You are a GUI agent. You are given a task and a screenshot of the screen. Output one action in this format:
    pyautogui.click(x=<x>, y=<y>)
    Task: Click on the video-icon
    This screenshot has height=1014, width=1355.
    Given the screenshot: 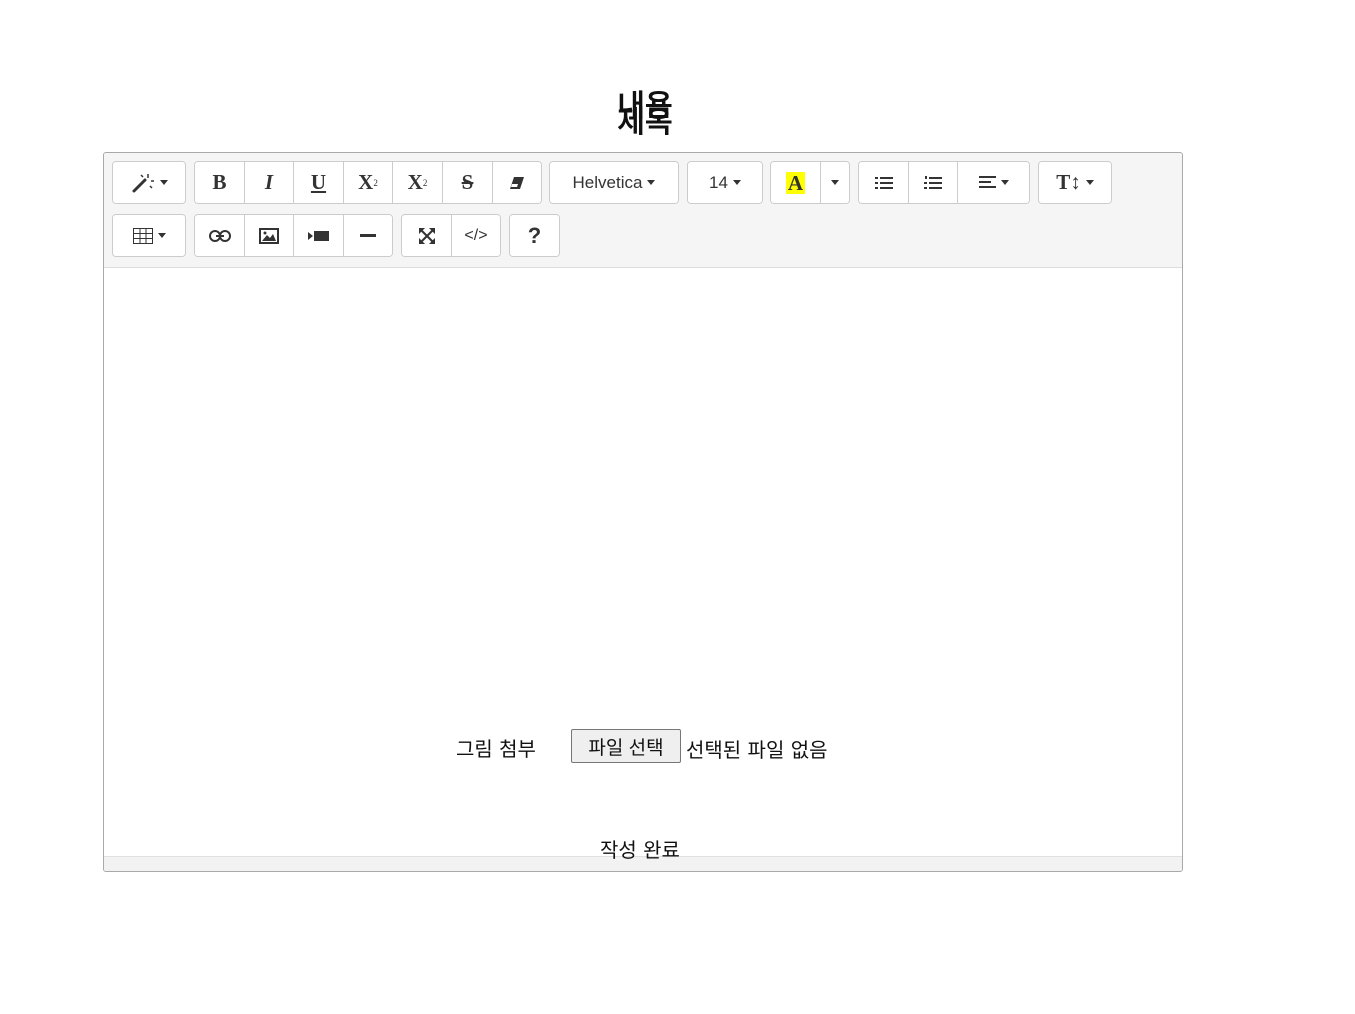 What is the action you would take?
    pyautogui.click(x=318, y=235)
    